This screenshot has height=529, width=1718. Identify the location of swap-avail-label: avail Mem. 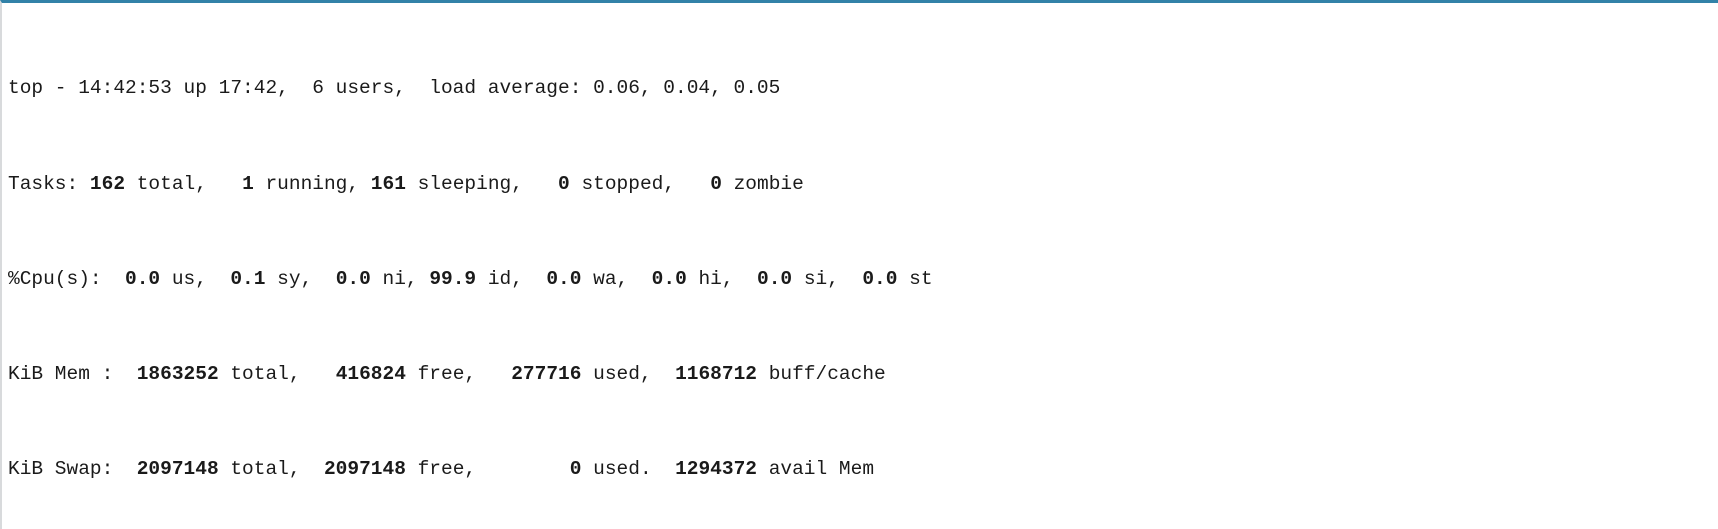
(821, 469).